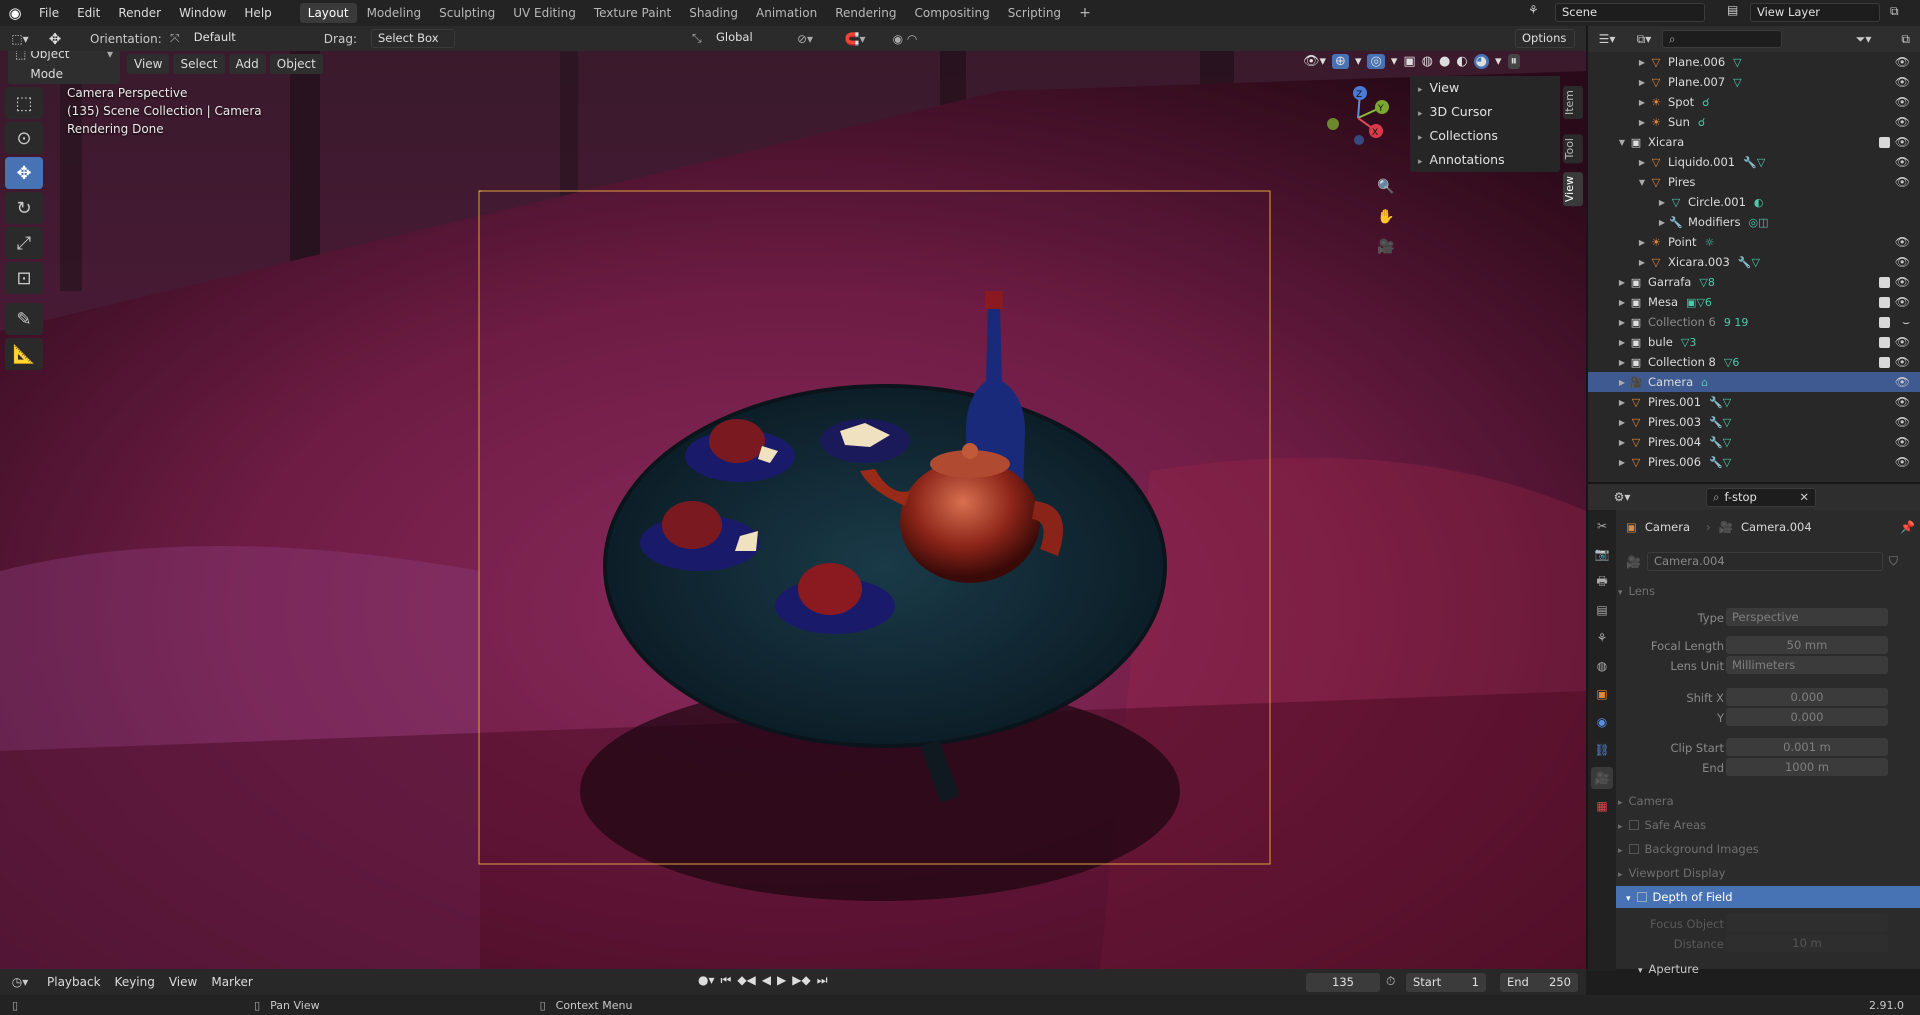 This screenshot has width=1920, height=1015. I want to click on outliner-row: ▶ ▽ Pires.004 🔧▽ 👁, so click(1754, 442).